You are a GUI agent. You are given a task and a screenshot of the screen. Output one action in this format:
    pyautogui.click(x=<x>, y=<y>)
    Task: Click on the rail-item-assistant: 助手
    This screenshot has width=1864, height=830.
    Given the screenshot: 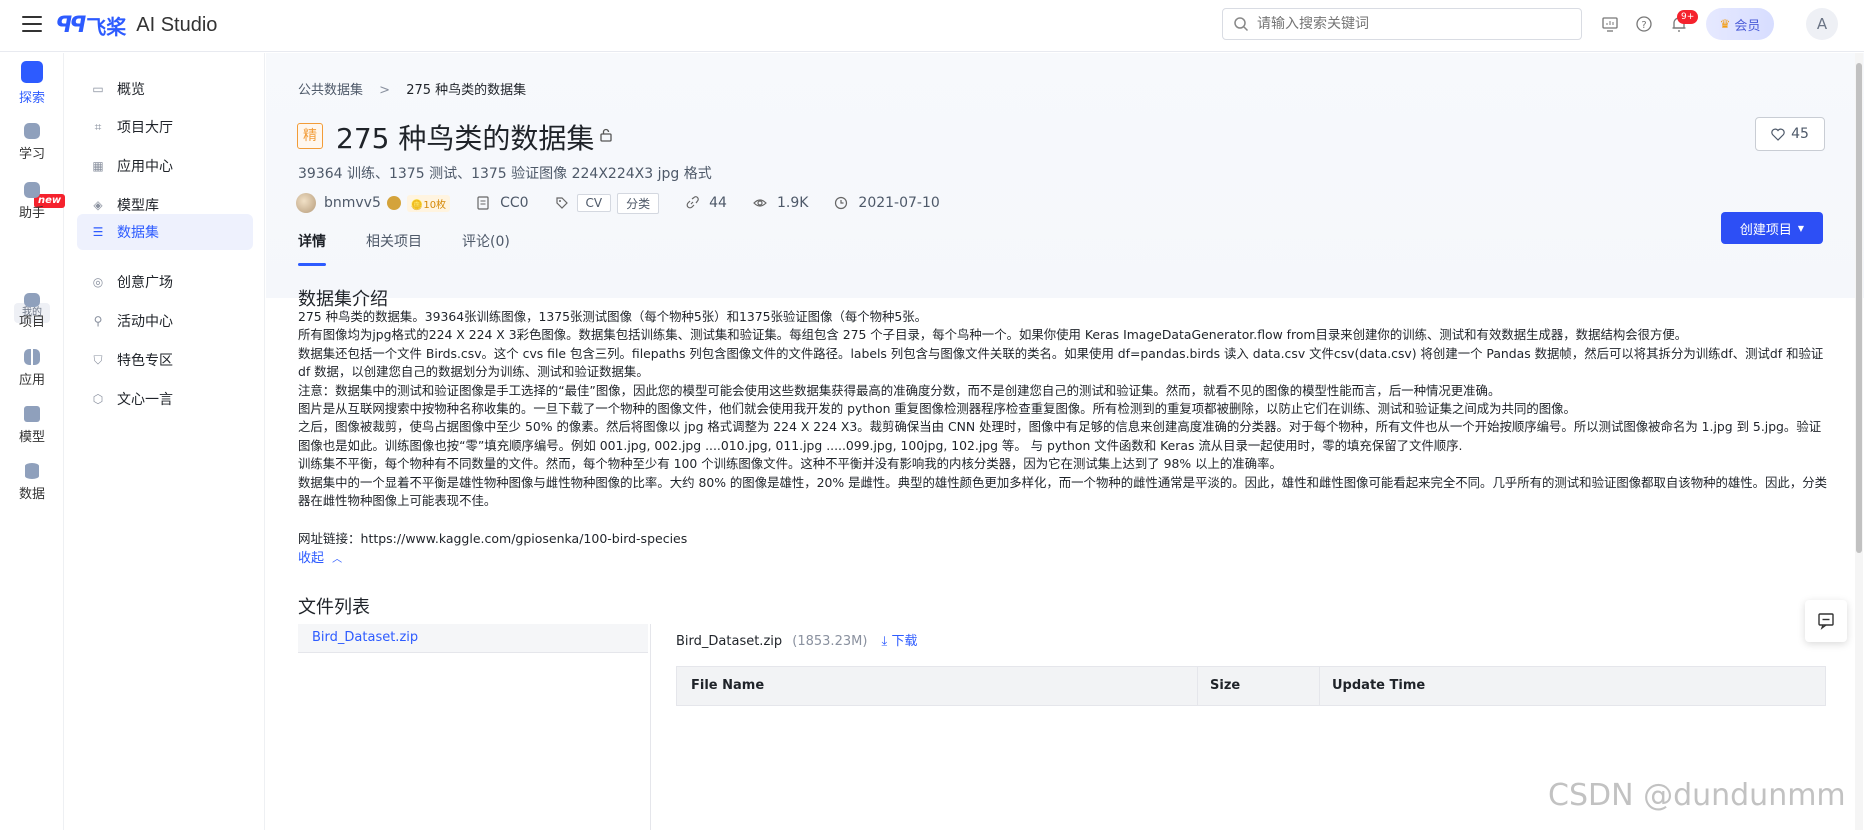 What is the action you would take?
    pyautogui.click(x=32, y=200)
    